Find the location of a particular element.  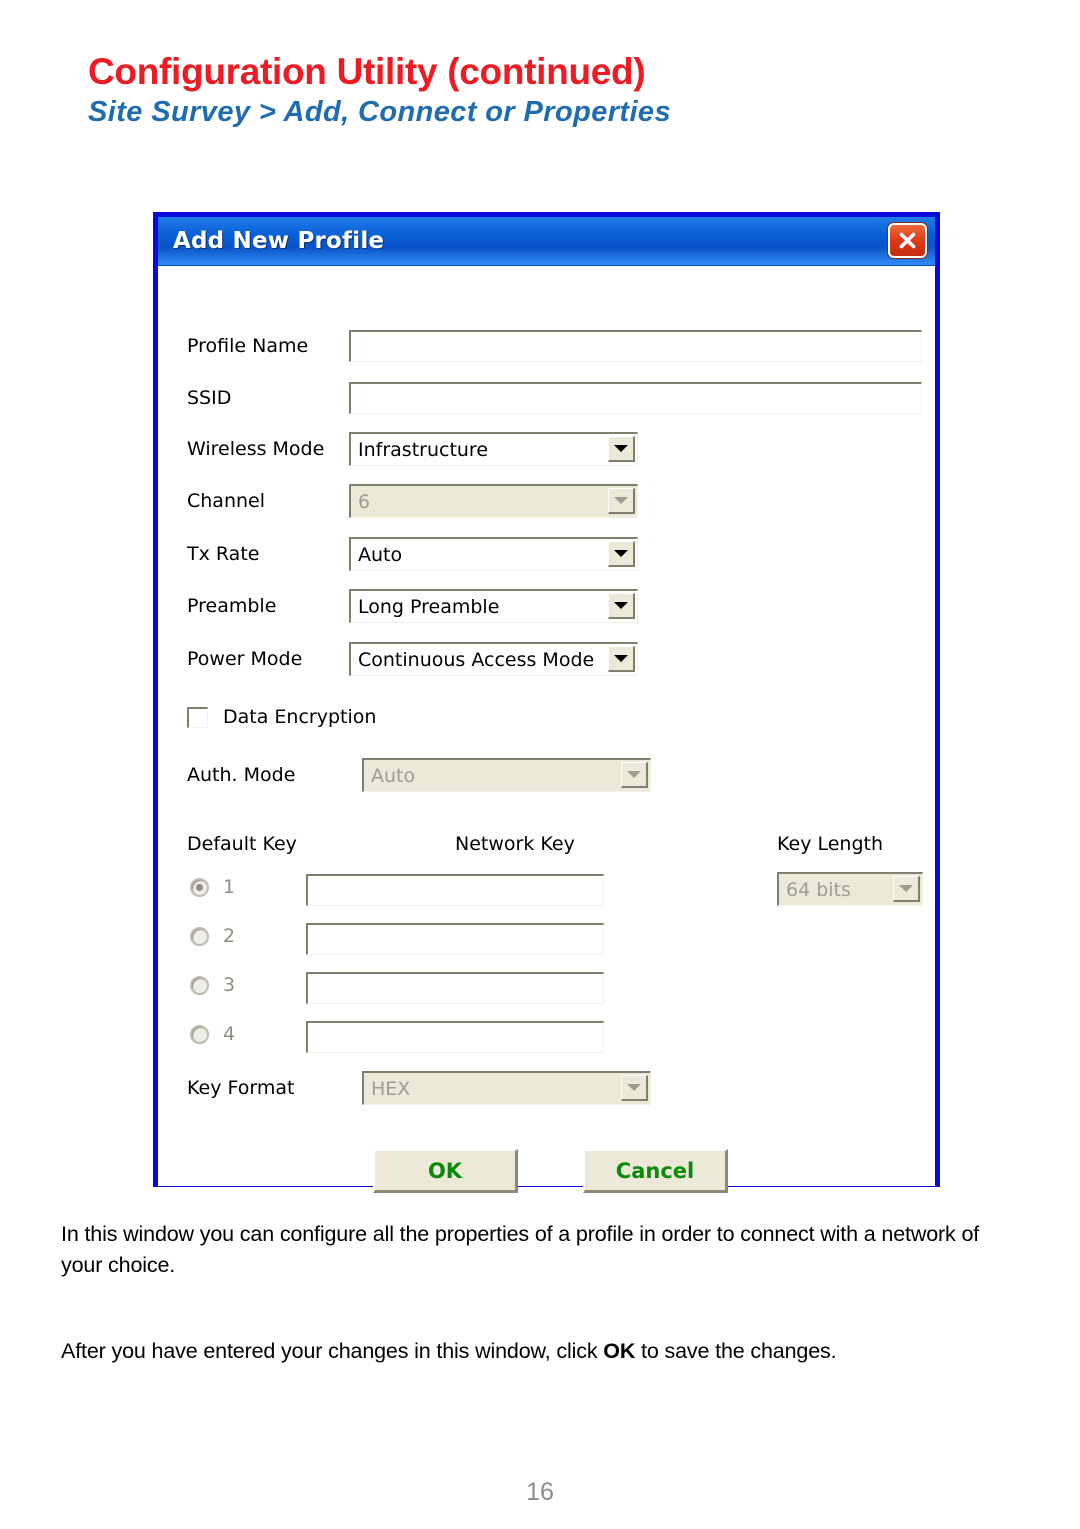

preamble-combo: Long Preamble is located at coordinates (493, 606).